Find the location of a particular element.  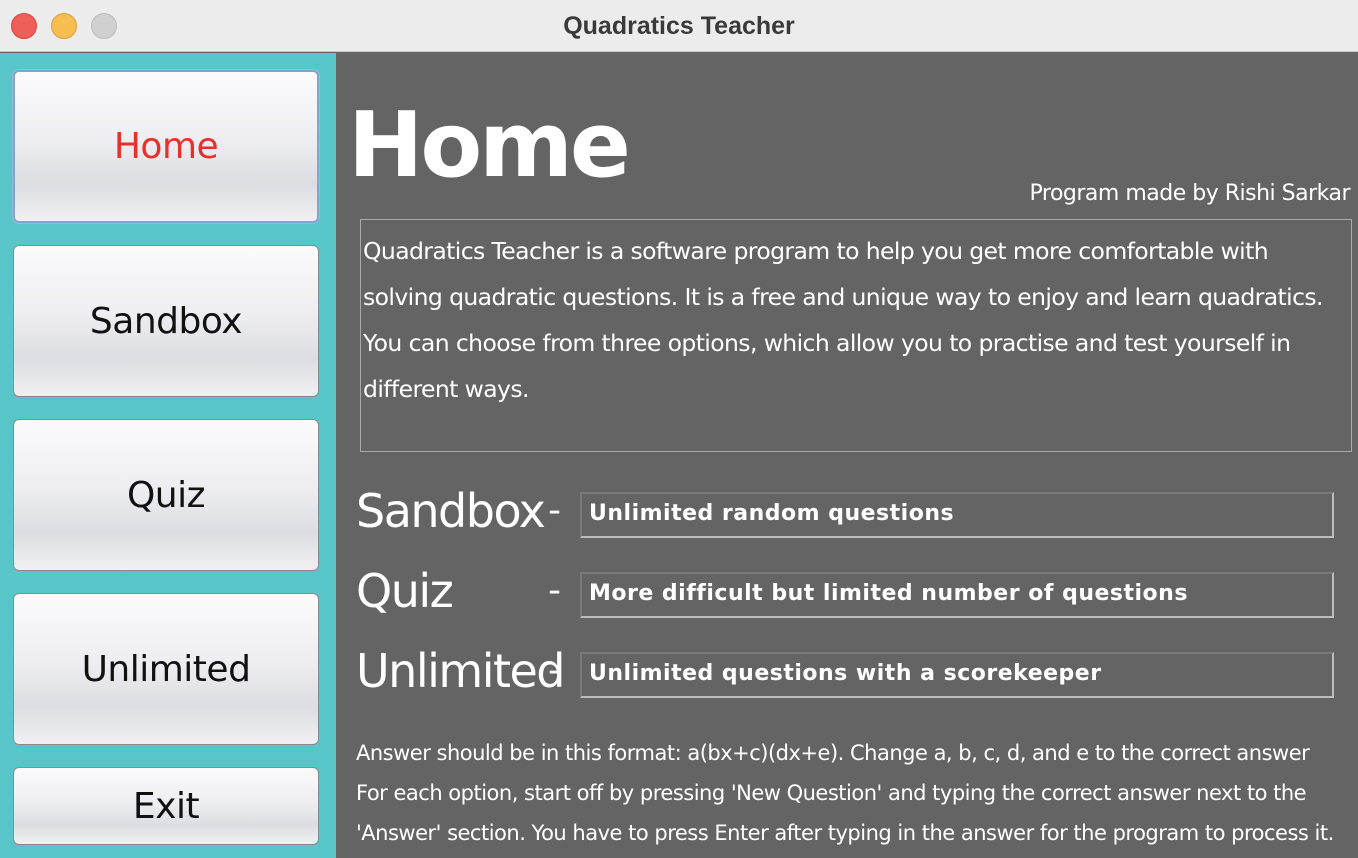

quiz-option-dash: - is located at coordinates (554, 590).